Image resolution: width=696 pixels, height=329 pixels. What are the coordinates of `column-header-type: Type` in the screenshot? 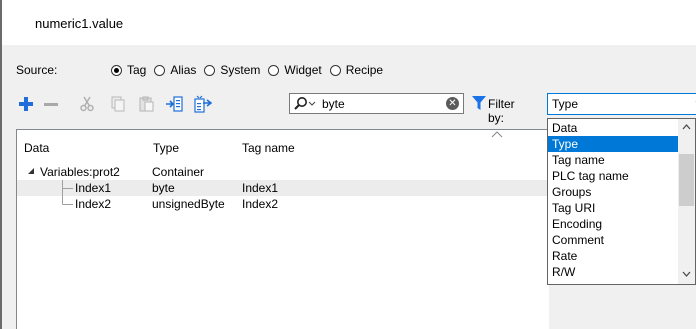 It's located at (166, 148).